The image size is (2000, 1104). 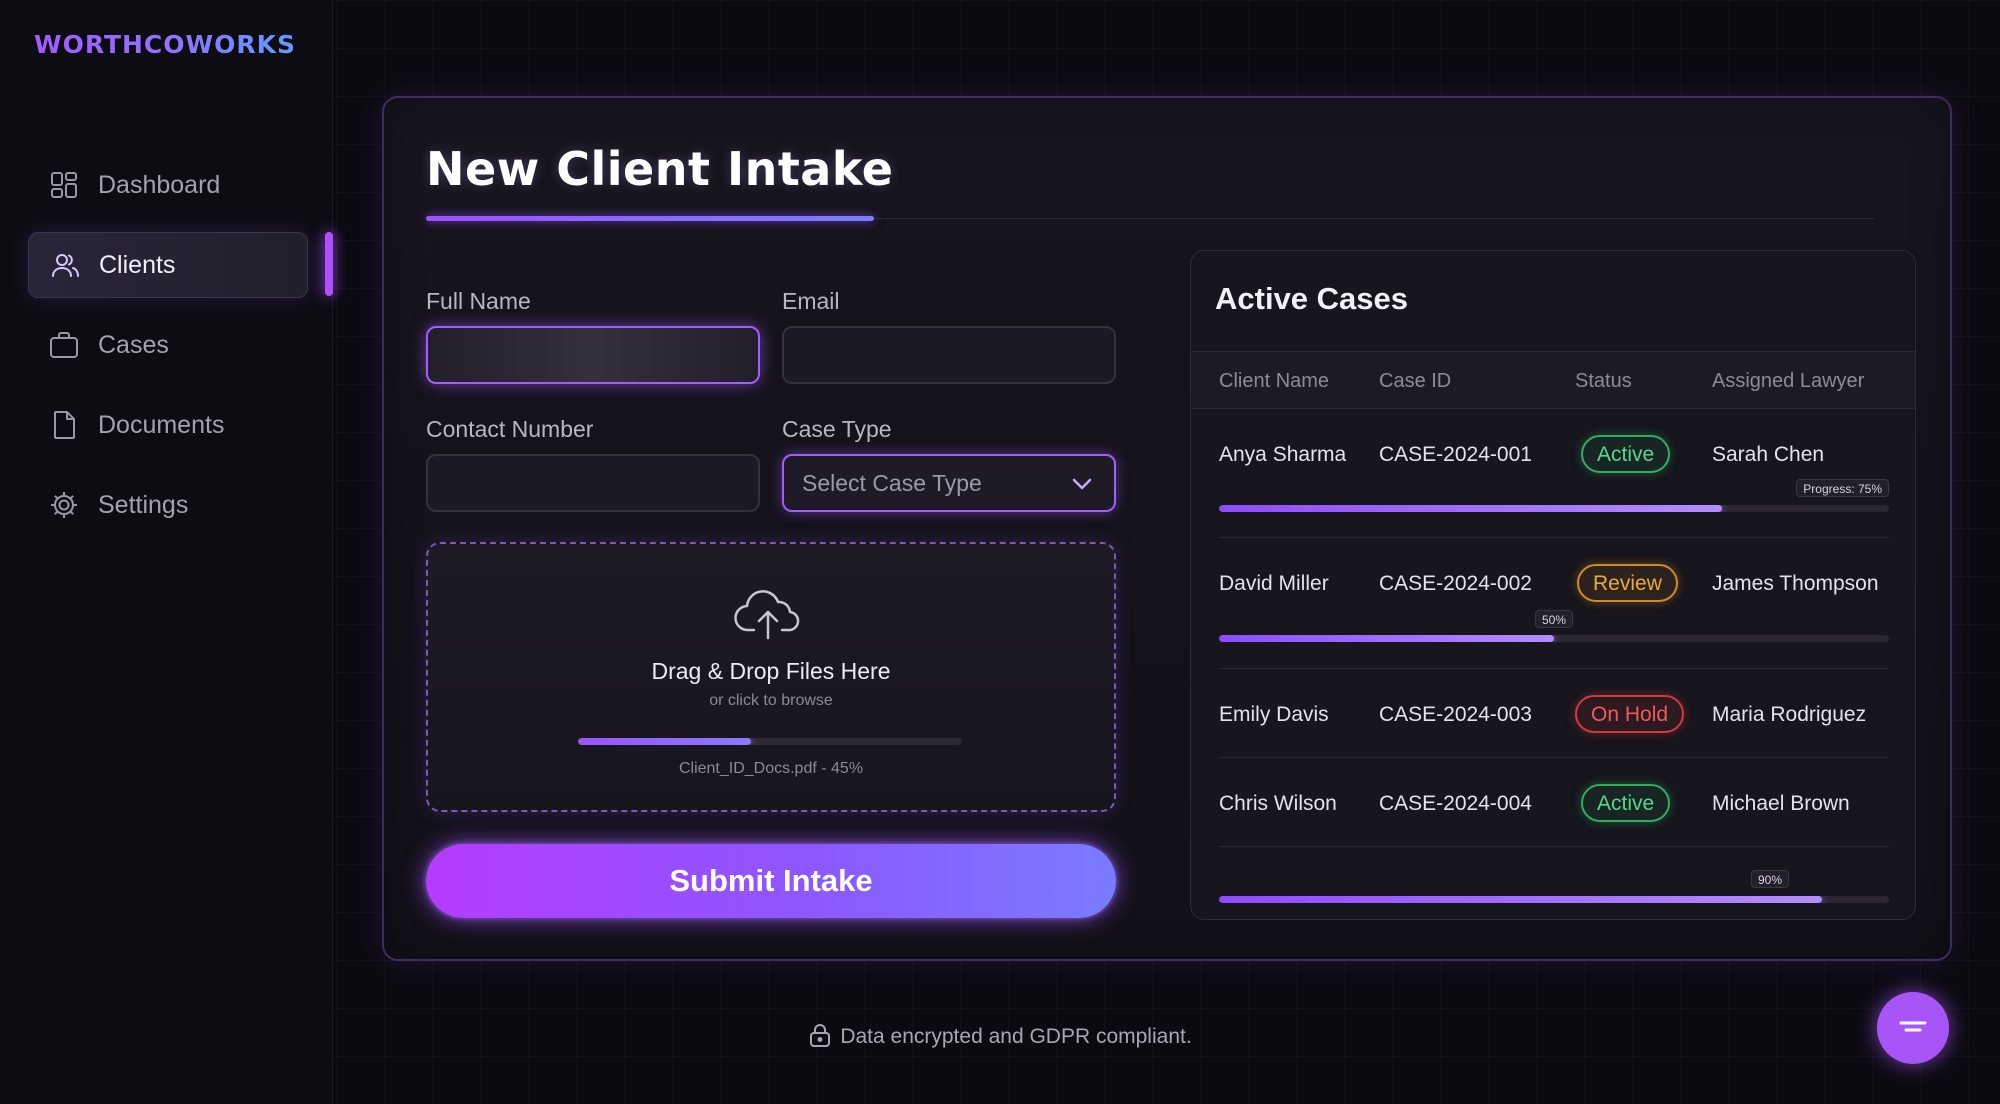 I want to click on contact-number-label: Contact Number, so click(x=510, y=429).